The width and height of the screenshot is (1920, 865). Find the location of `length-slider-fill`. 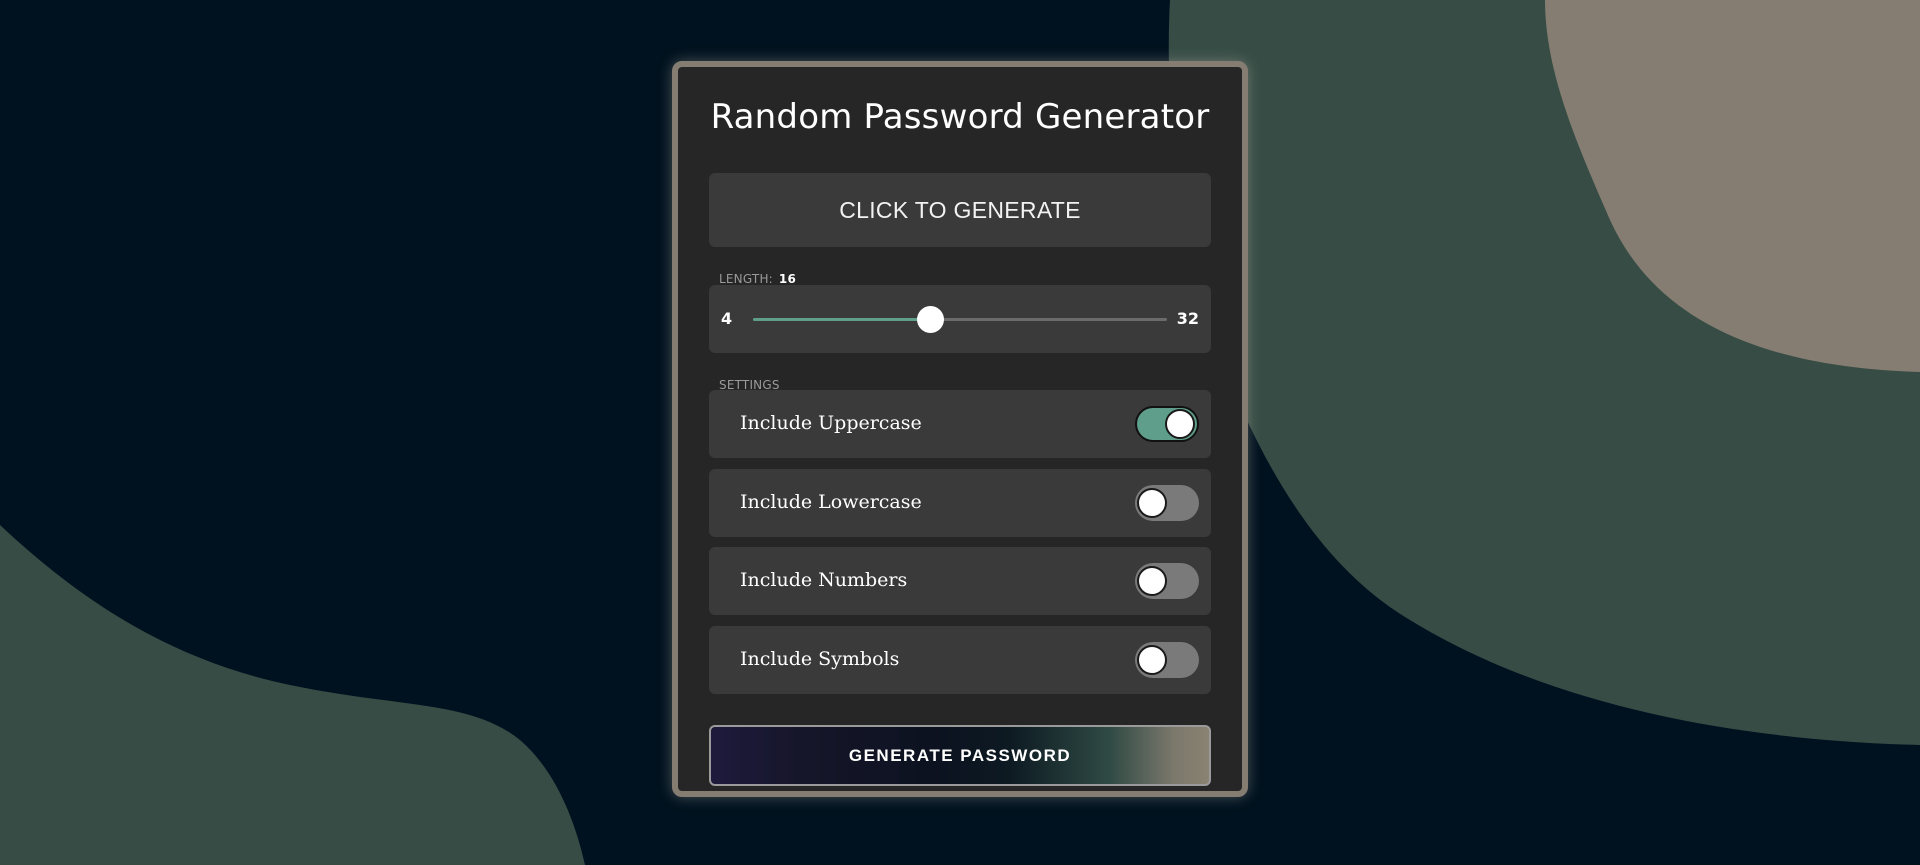

length-slider-fill is located at coordinates (842, 319).